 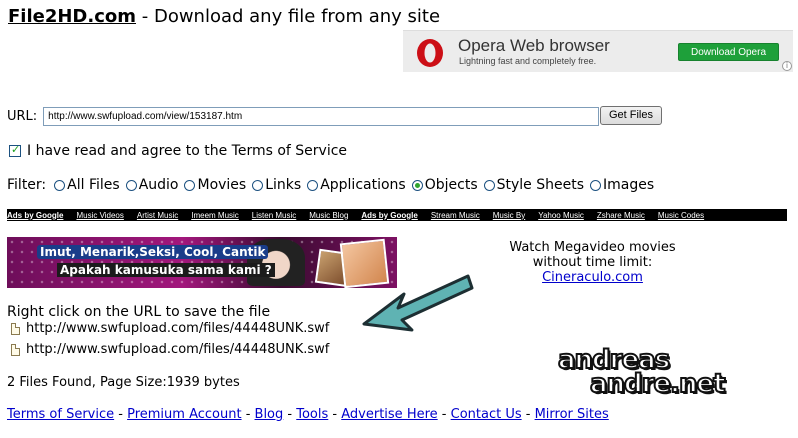 What do you see at coordinates (72, 16) in the screenshot?
I see `site-brand-link: File2HD.com` at bounding box center [72, 16].